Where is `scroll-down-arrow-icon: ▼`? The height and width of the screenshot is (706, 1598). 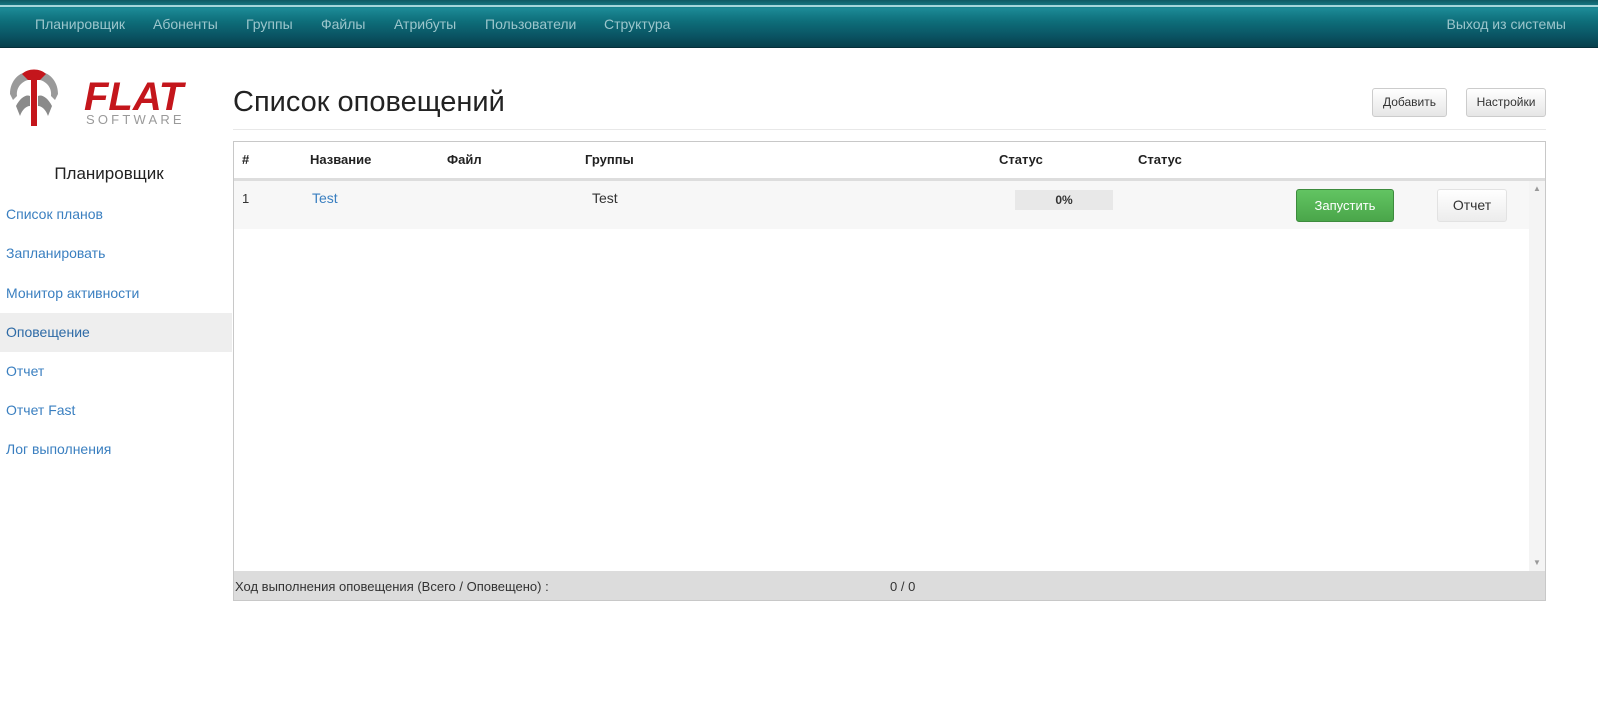 scroll-down-arrow-icon: ▼ is located at coordinates (1537, 563).